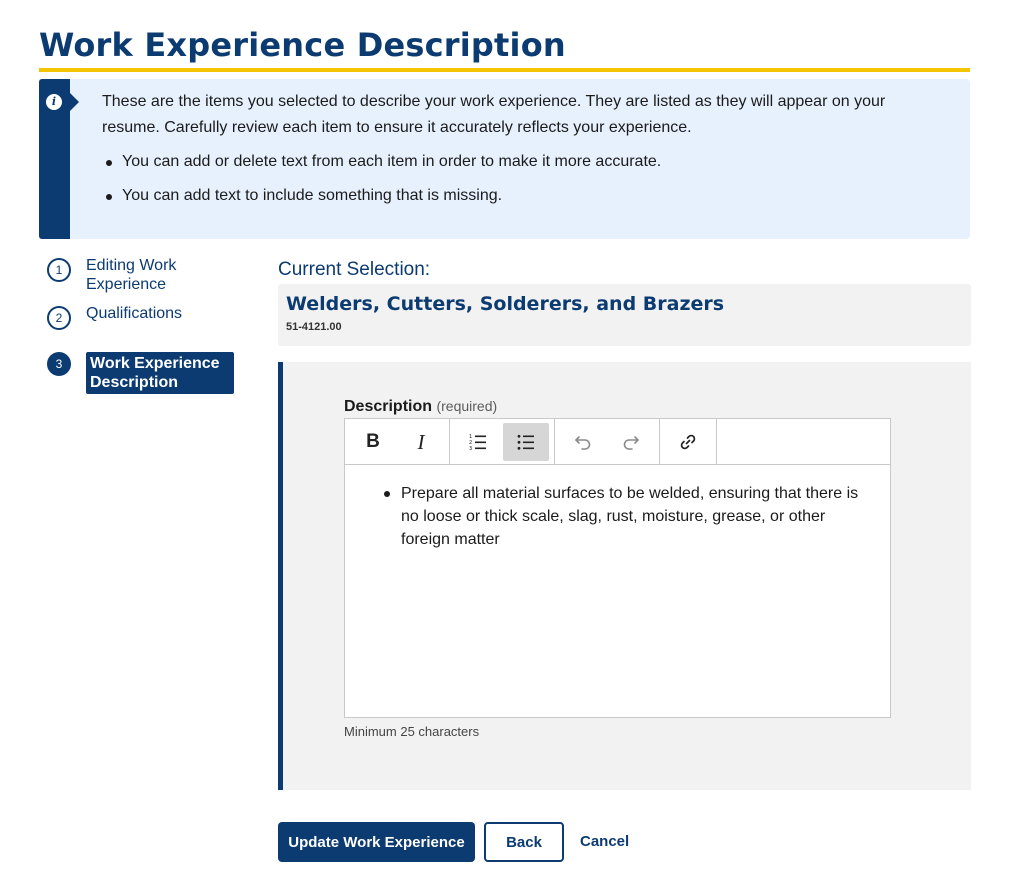  I want to click on undo-button, so click(583, 442).